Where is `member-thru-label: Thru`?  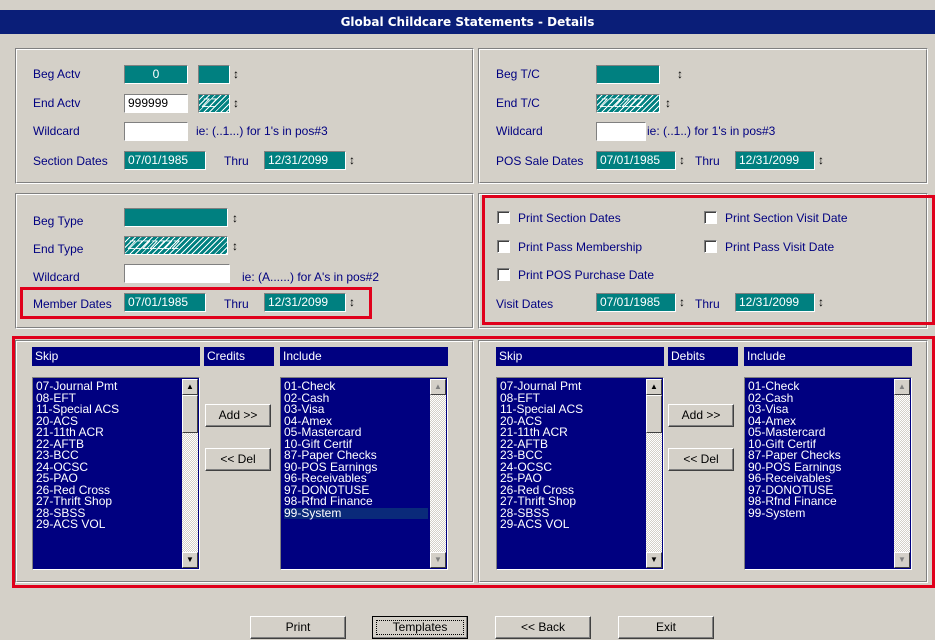
member-thru-label: Thru is located at coordinates (236, 304).